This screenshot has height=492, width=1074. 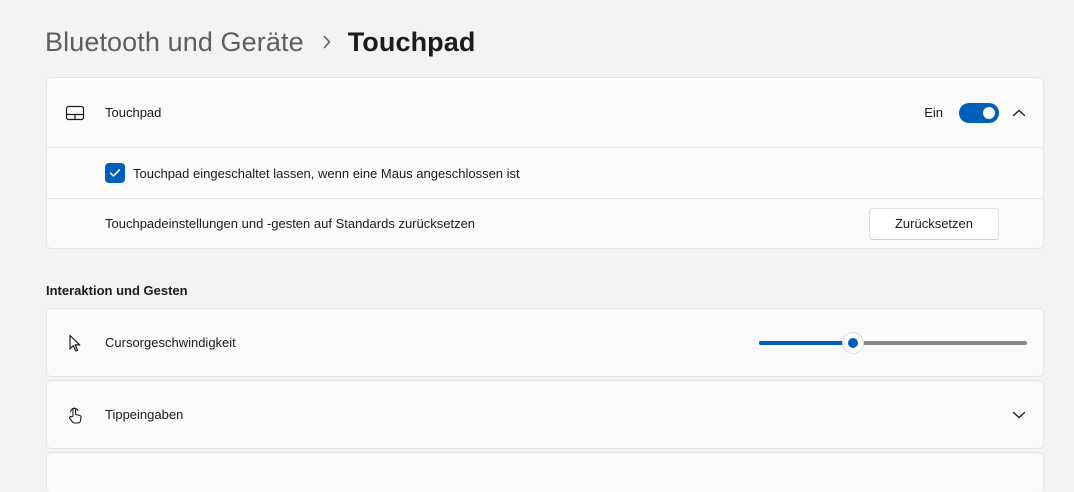 What do you see at coordinates (115, 173) in the screenshot?
I see `keep-touchpad-checkbox` at bounding box center [115, 173].